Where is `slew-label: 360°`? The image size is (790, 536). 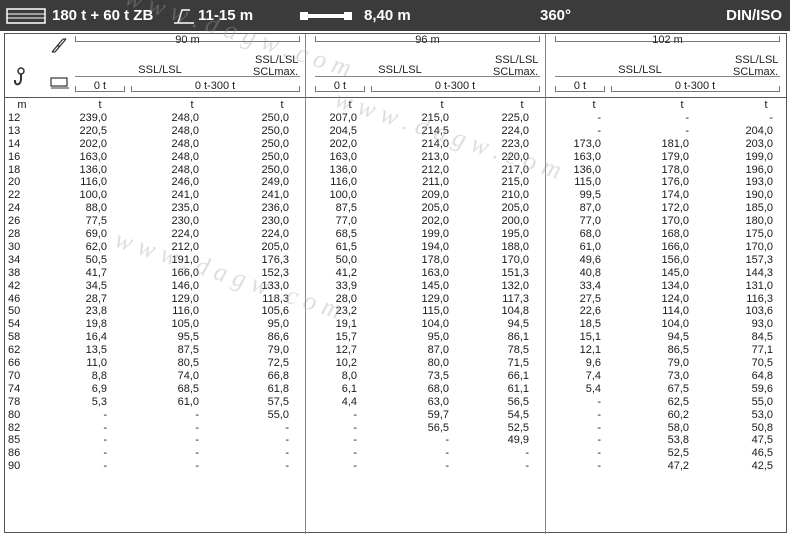
slew-label: 360° is located at coordinates (556, 15).